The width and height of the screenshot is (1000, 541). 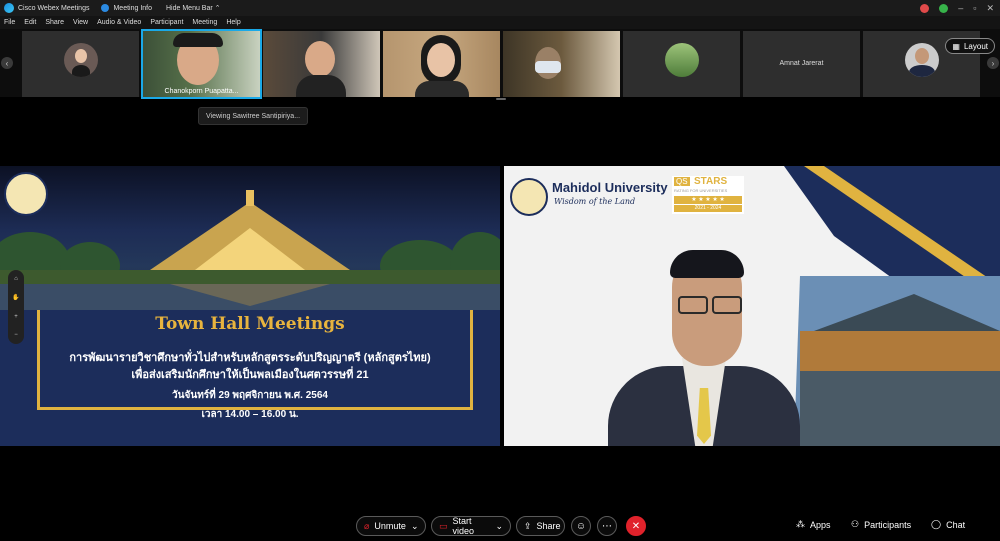 I want to click on minimize-icon: –, so click(x=960, y=8).